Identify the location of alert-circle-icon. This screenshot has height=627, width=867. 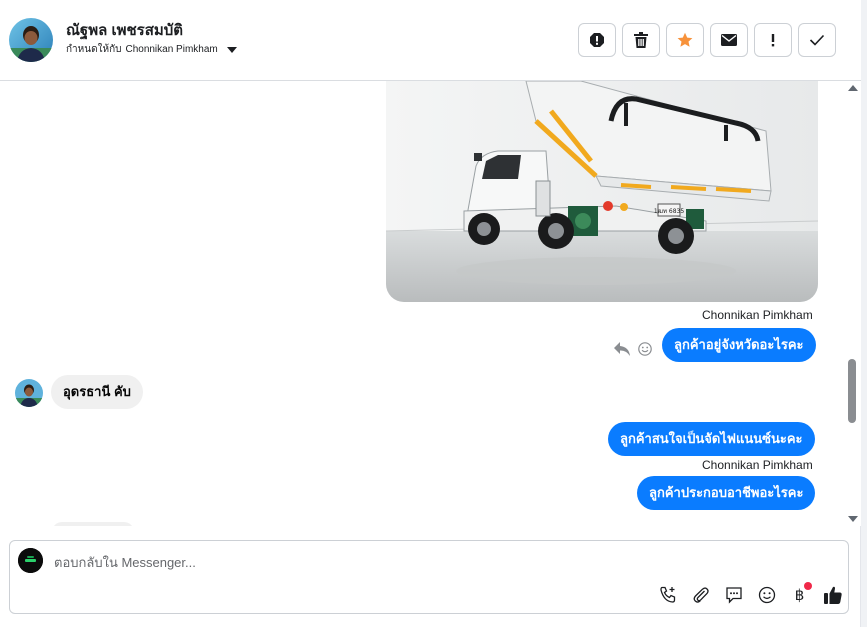
(597, 40).